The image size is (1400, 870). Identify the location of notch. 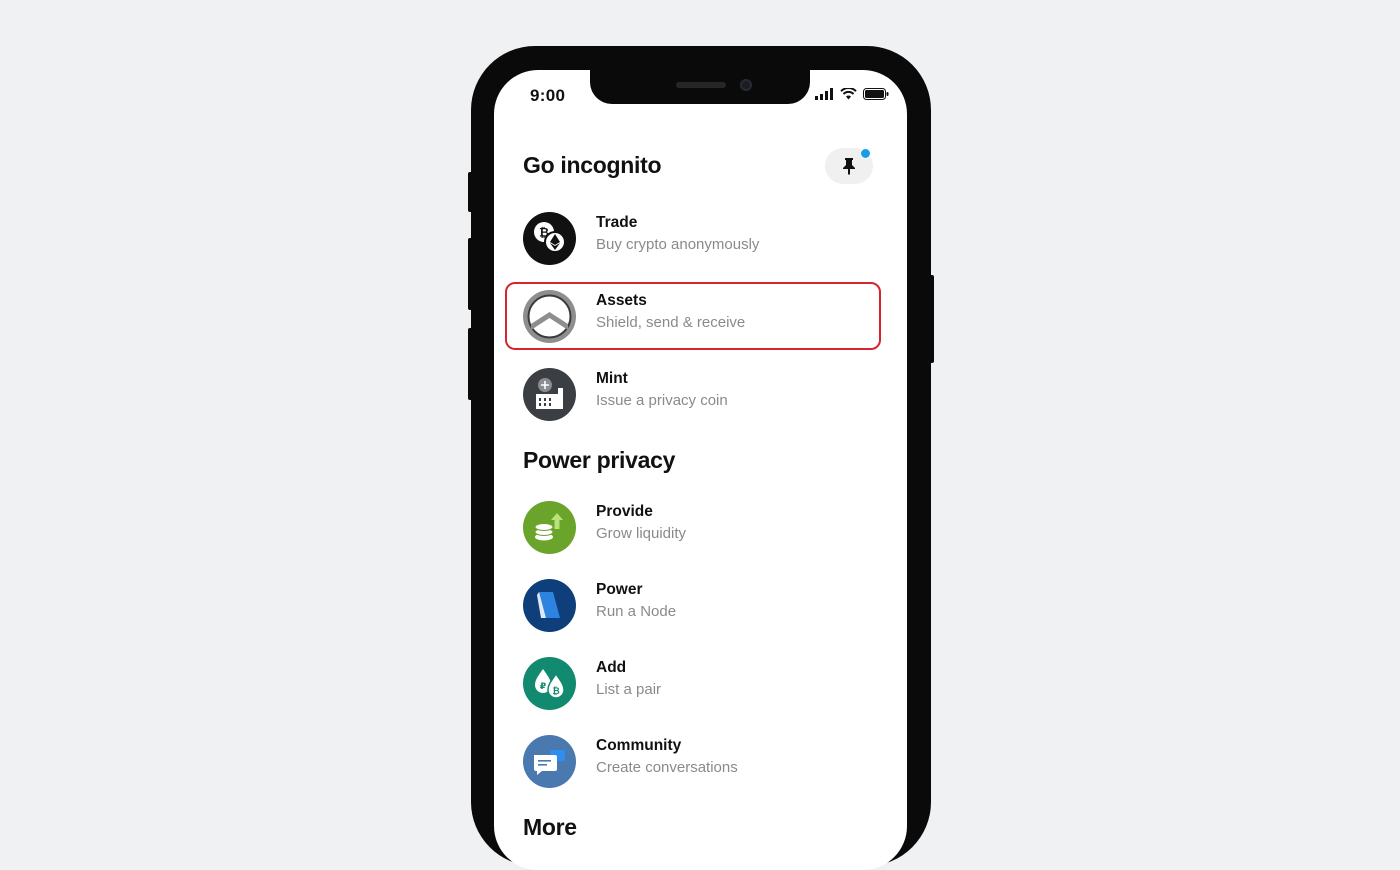
(700, 87).